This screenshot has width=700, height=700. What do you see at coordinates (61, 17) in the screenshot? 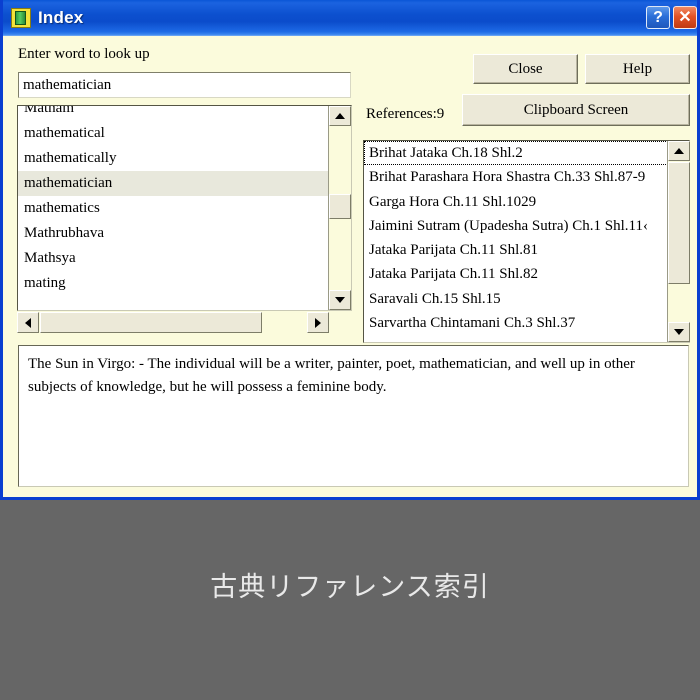
I see `window-title: Index` at bounding box center [61, 17].